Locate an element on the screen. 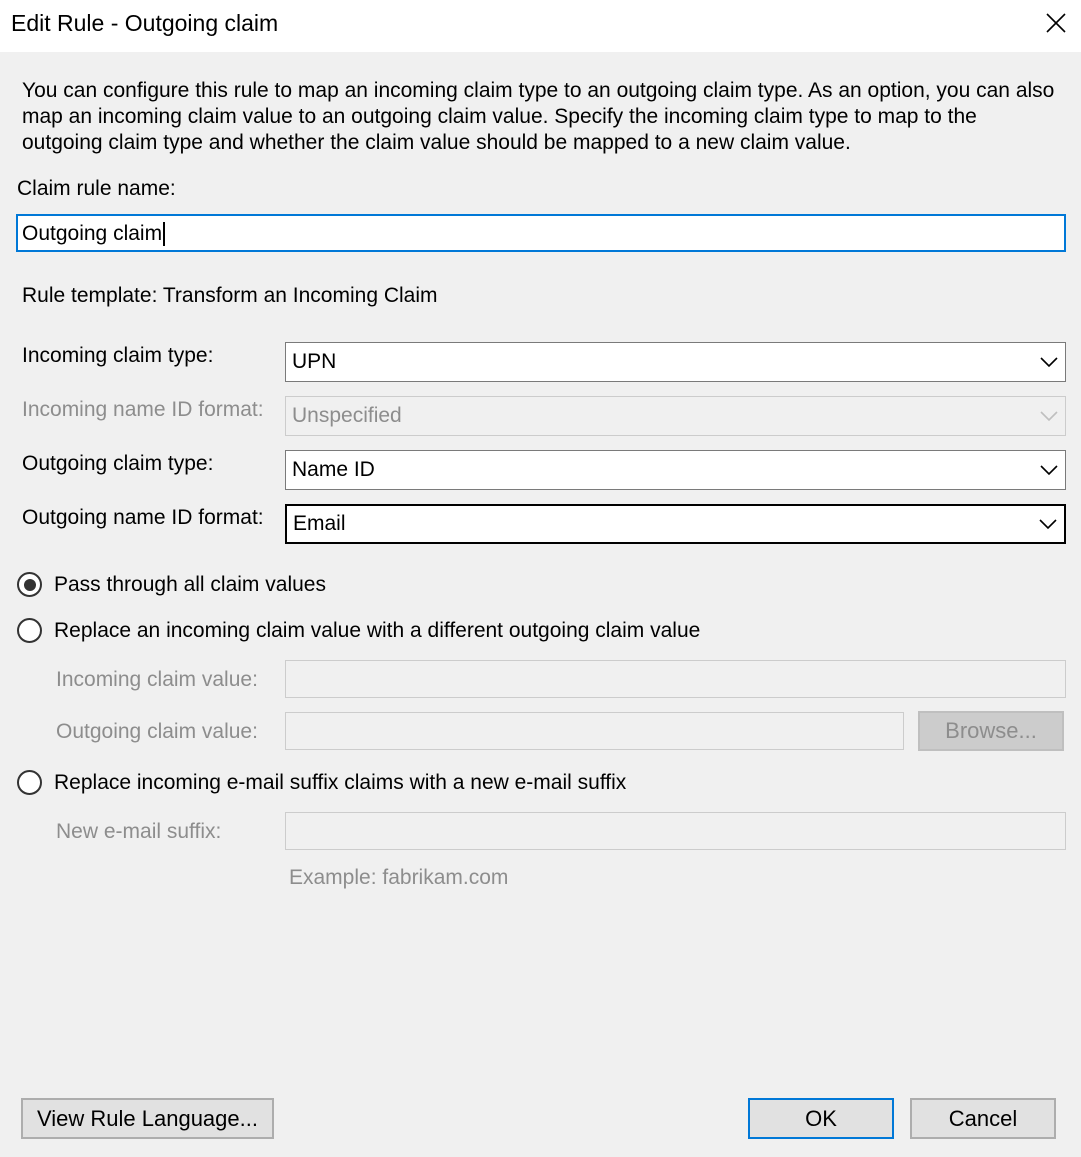 Image resolution: width=1081 pixels, height=1157 pixels. suffix-example-hint: Example: fabrikam.com is located at coordinates (399, 877).